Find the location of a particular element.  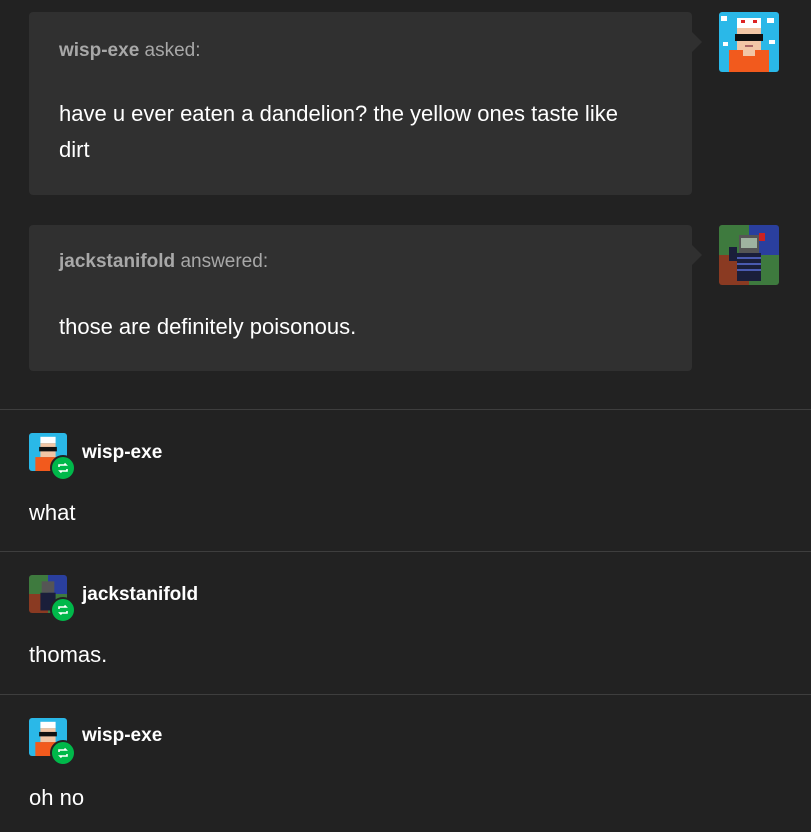

reply-text: what is located at coordinates (52, 512).